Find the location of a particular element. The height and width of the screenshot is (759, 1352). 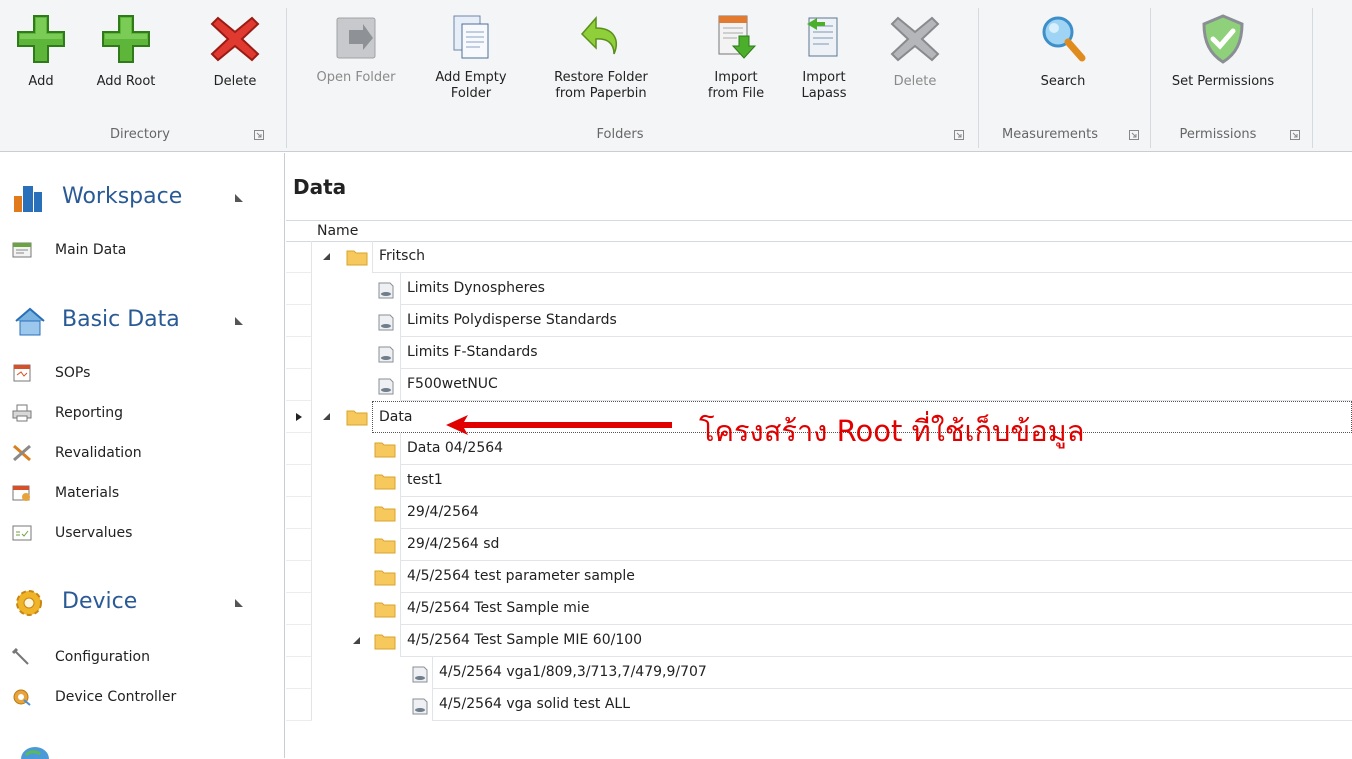

tree-row: 4/5/2564 vga solid test ALL is located at coordinates (819, 705).